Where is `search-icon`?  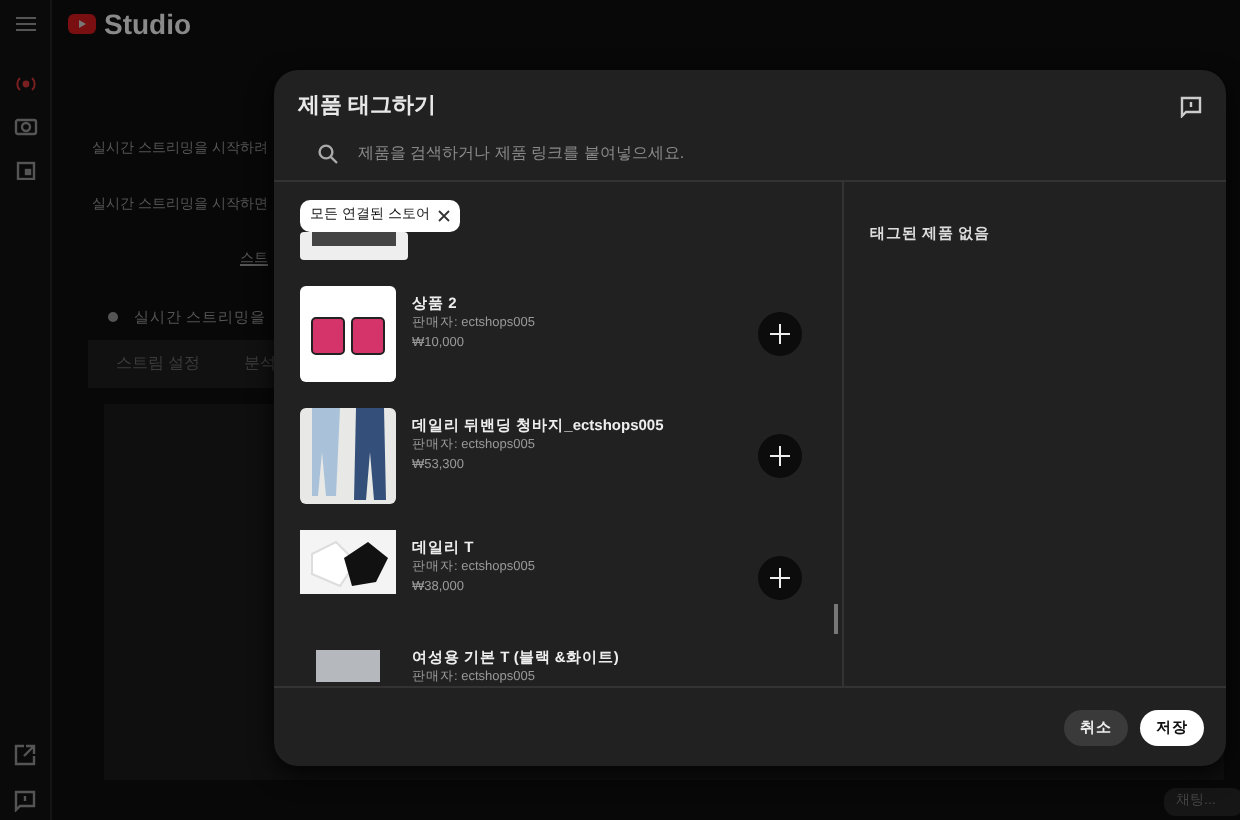 search-icon is located at coordinates (328, 153).